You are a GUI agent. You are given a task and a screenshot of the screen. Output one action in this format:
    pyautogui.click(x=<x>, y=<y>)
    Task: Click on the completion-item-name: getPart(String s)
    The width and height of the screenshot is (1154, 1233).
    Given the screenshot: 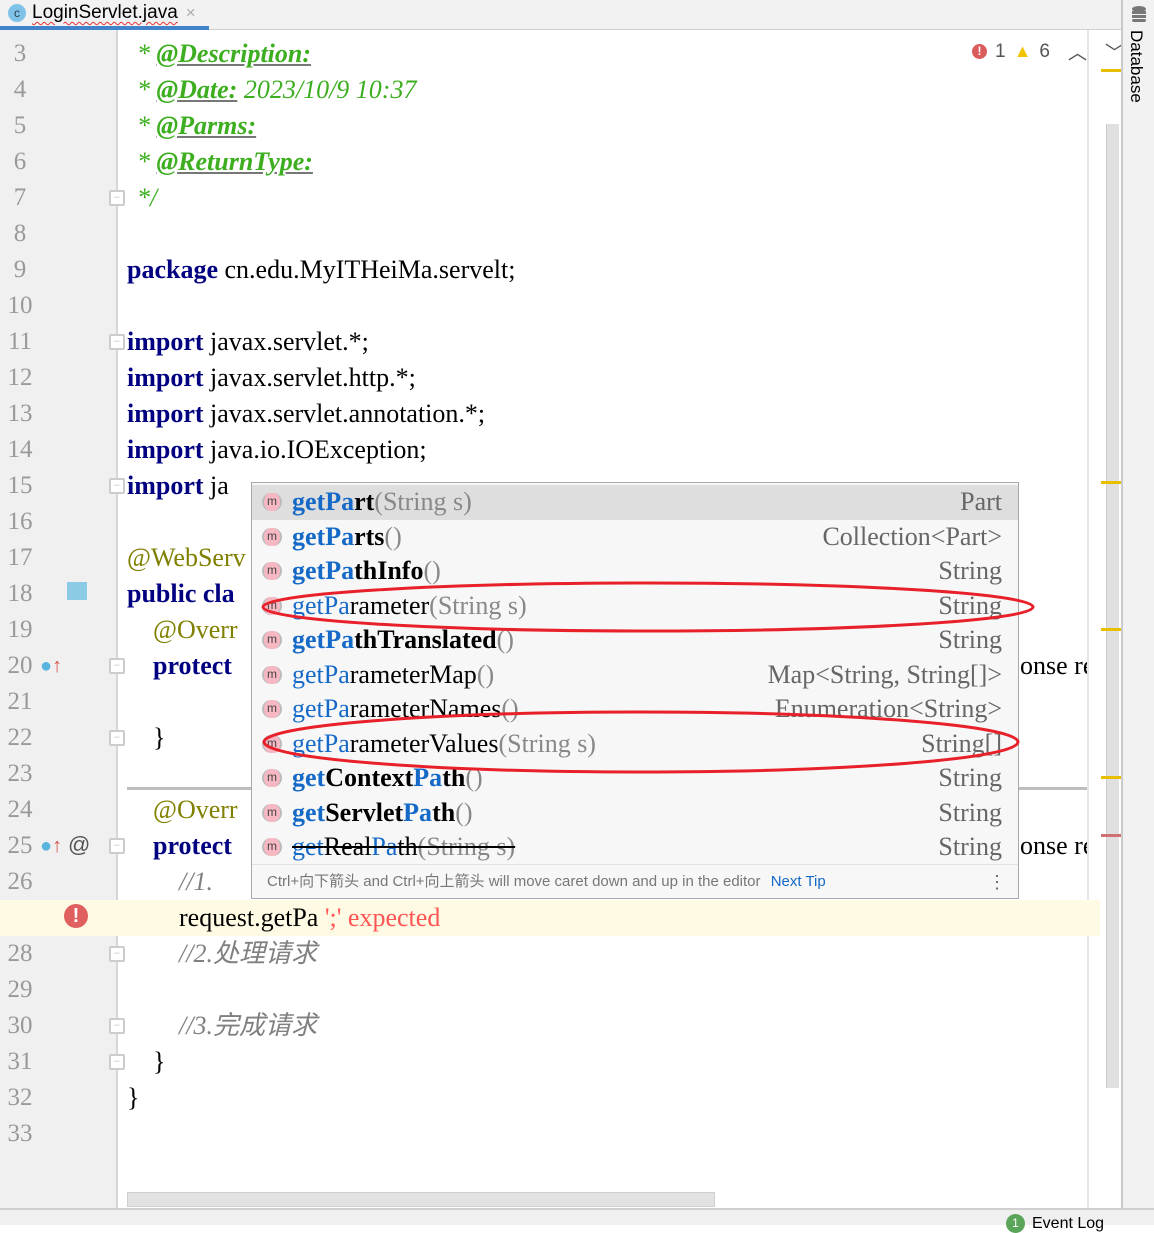 What is the action you would take?
    pyautogui.click(x=382, y=502)
    